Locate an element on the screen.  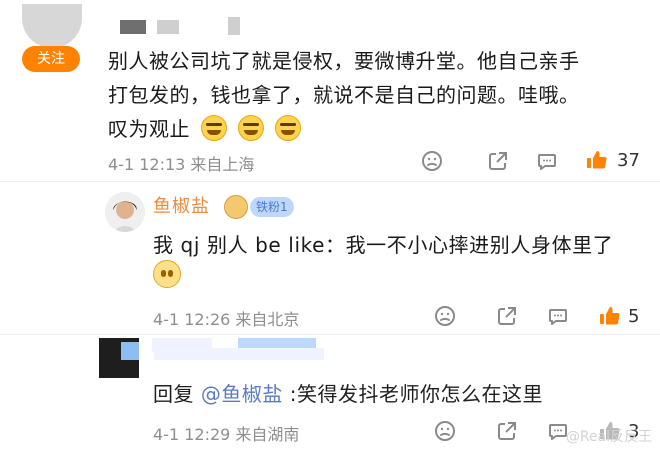
reply-meta: 4-1 12:26 来自北京 is located at coordinates (226, 319).